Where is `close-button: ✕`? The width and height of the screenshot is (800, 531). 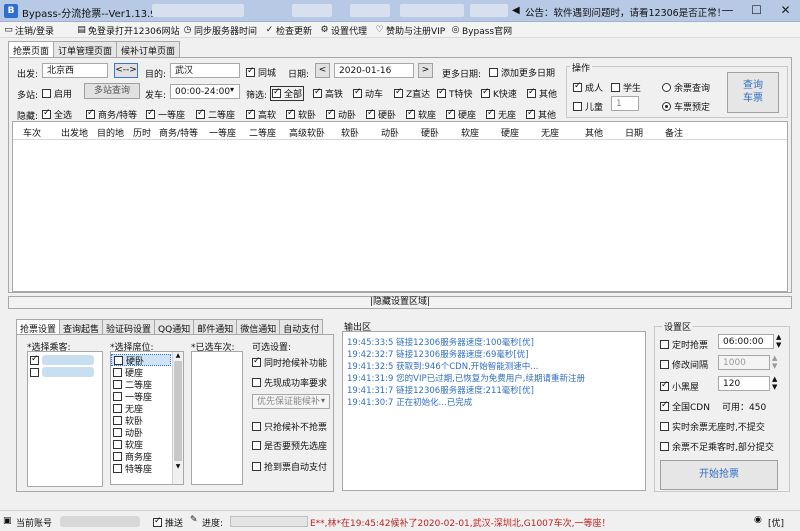 close-button: ✕ is located at coordinates (785, 11).